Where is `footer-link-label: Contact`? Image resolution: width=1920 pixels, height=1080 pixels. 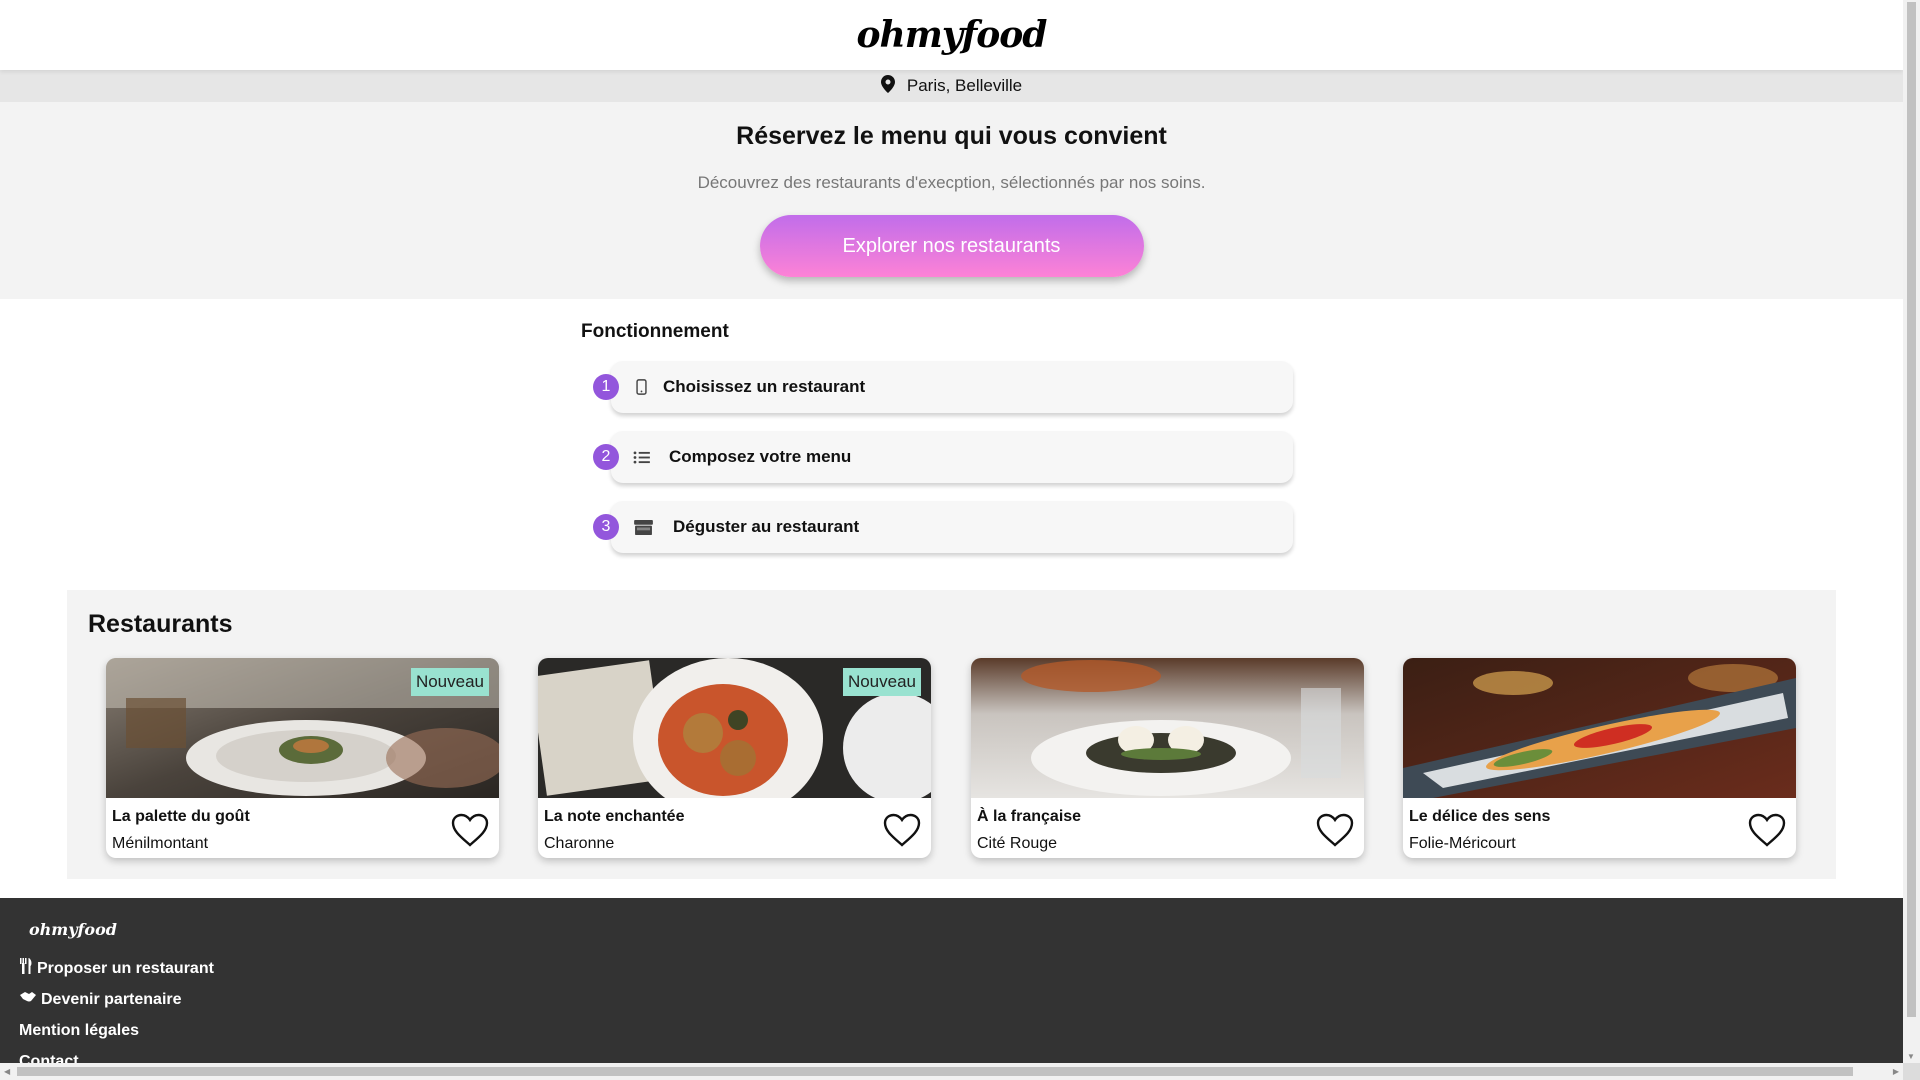
footer-link-label: Contact is located at coordinates (49, 1058).